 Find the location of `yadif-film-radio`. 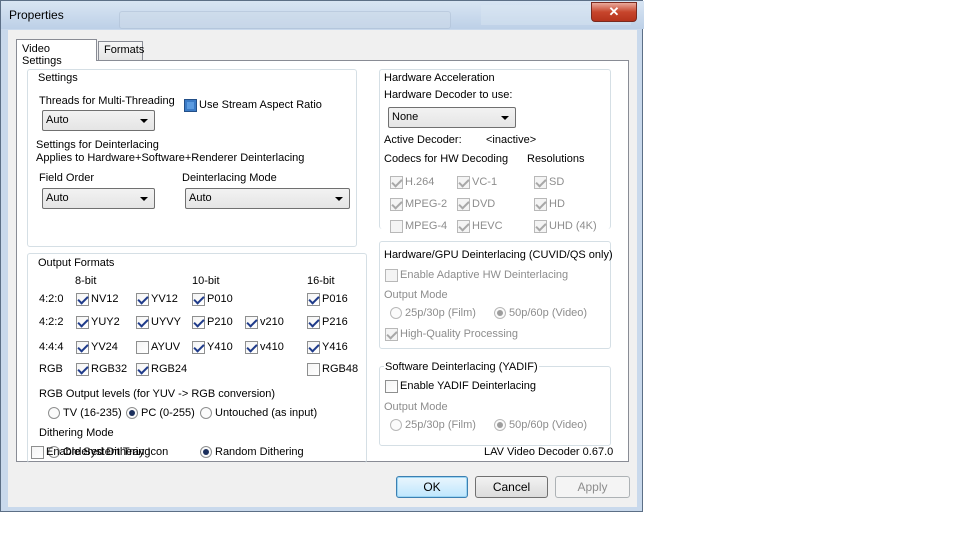

yadif-film-radio is located at coordinates (396, 425).